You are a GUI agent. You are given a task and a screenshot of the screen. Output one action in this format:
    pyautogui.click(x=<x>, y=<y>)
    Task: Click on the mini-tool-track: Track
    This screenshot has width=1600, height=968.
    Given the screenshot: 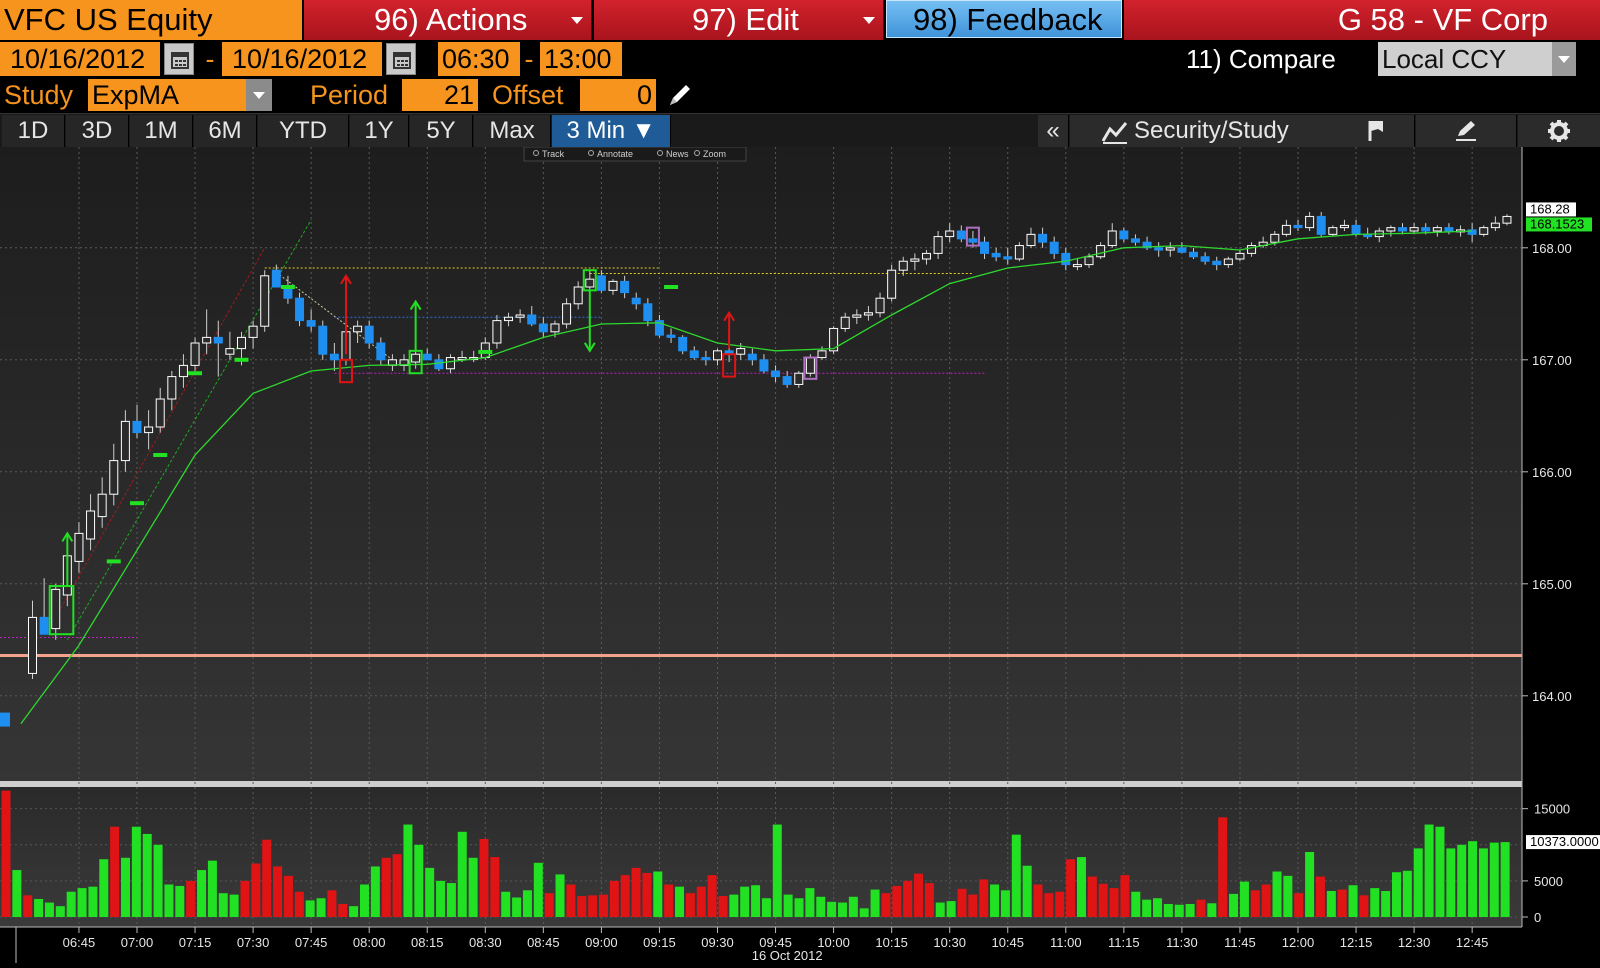 What is the action you would take?
    pyautogui.click(x=553, y=154)
    